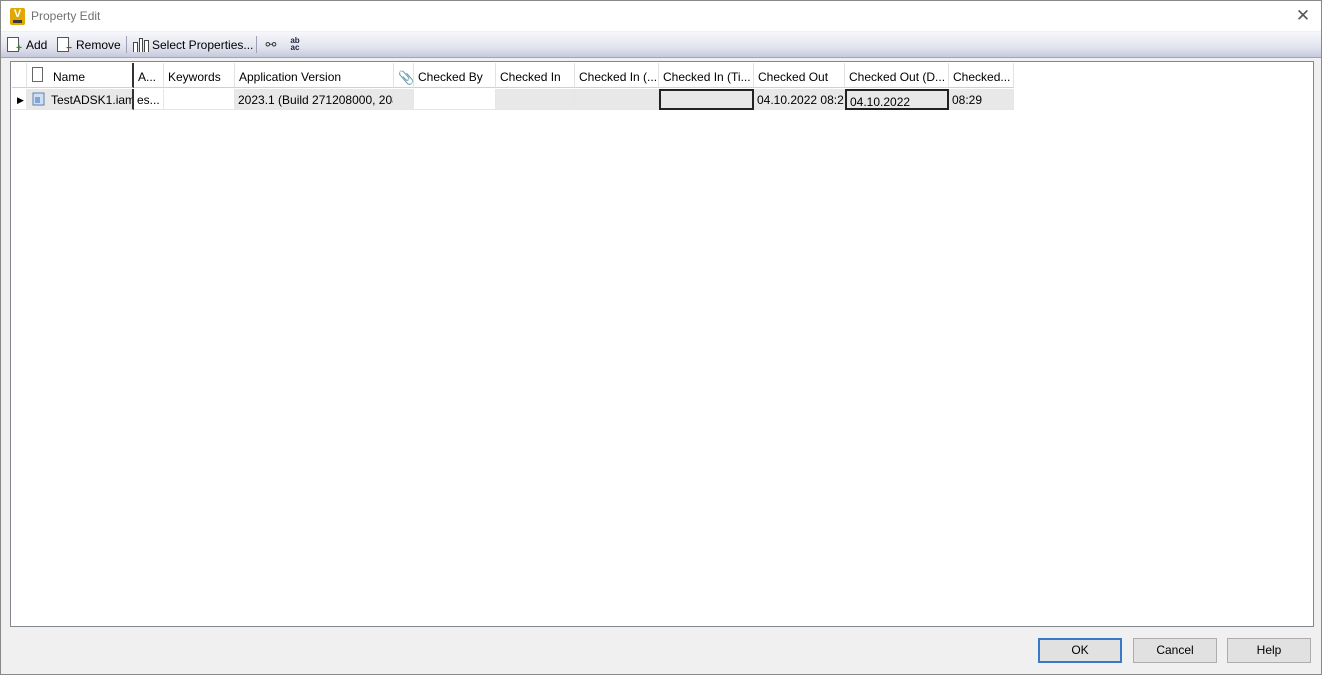 Image resolution: width=1322 pixels, height=675 pixels. Describe the element at coordinates (14, 45) in the screenshot. I see `add-document-icon: +` at that location.